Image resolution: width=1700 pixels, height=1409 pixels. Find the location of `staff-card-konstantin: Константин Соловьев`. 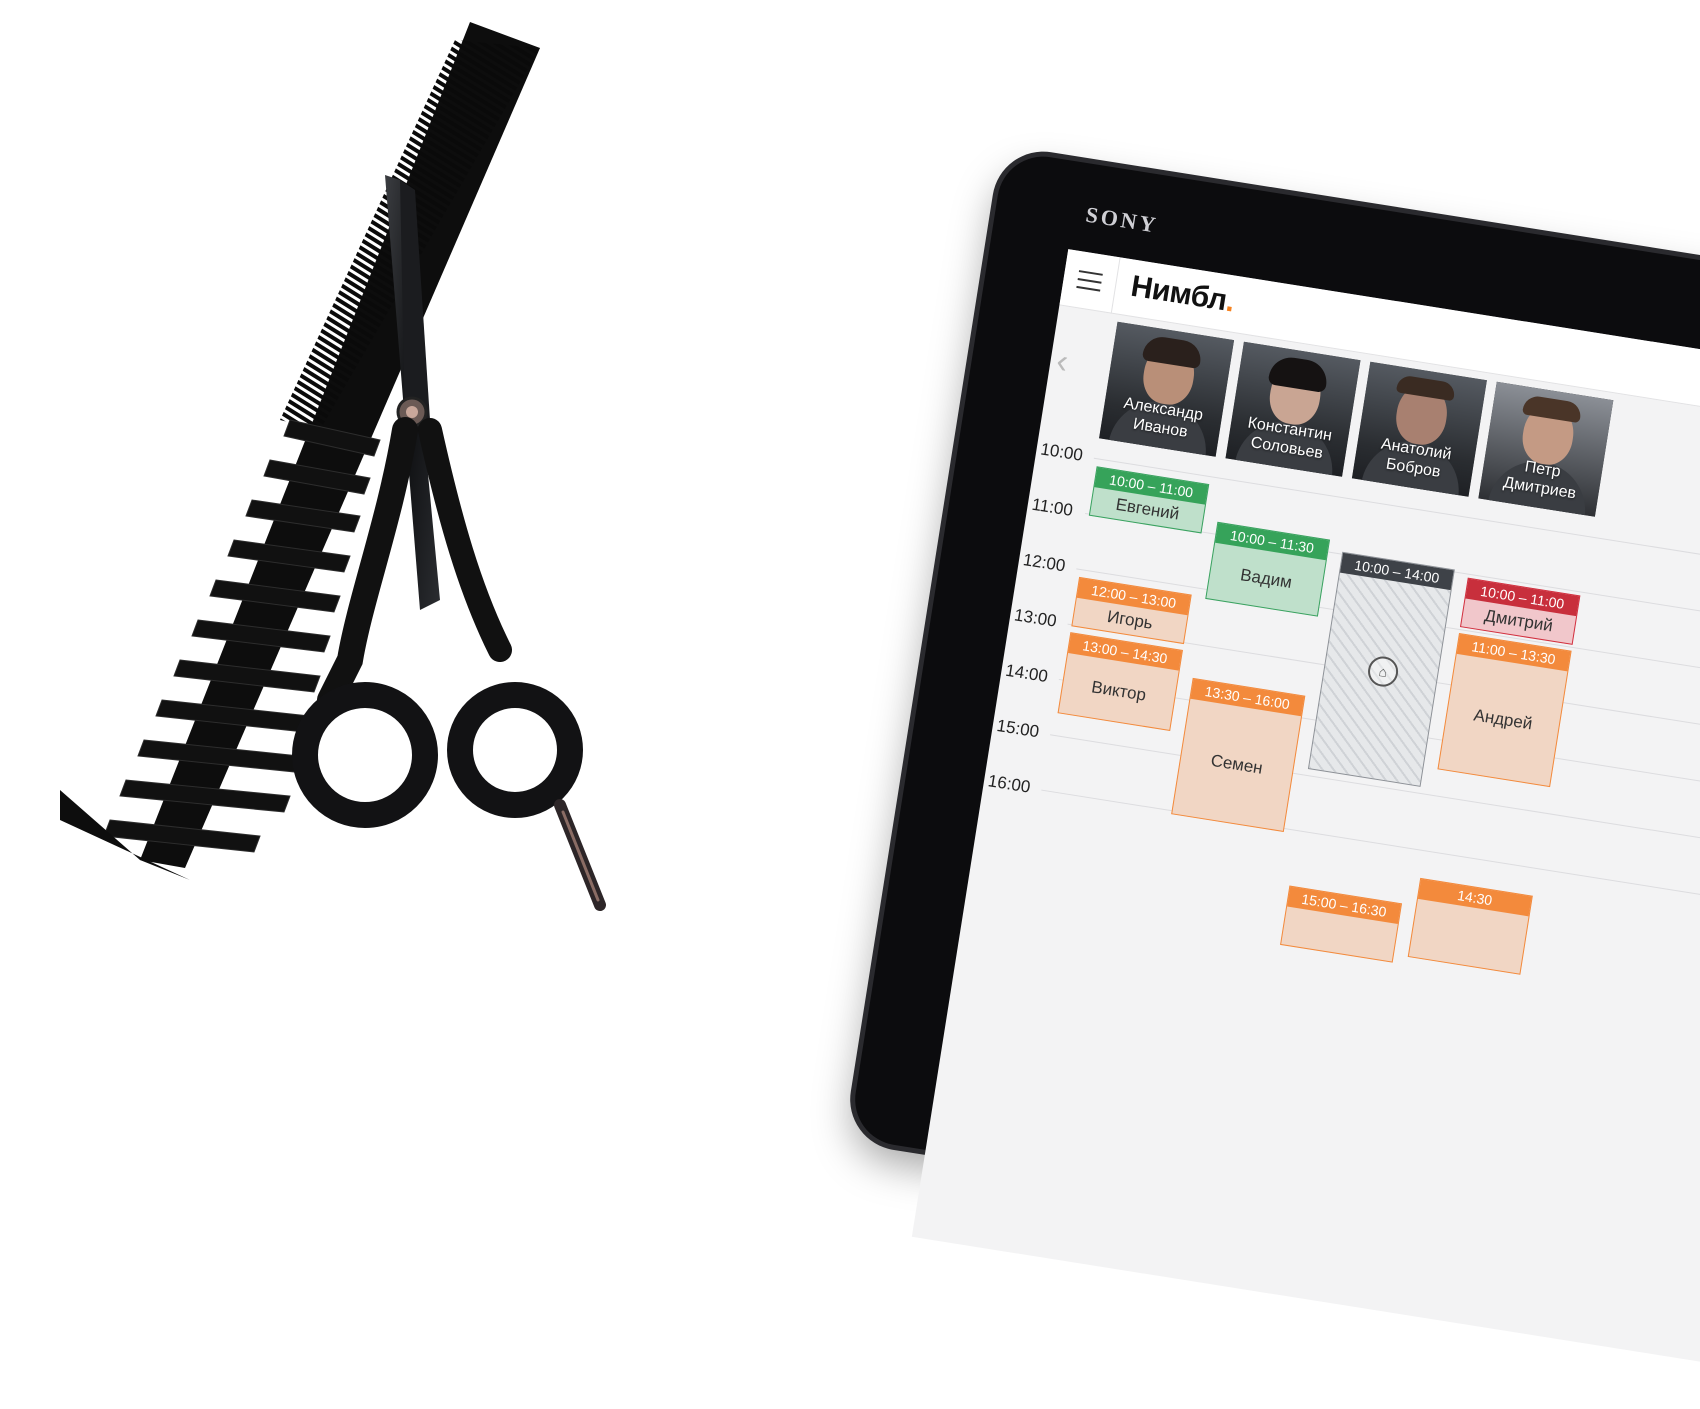

staff-card-konstantin: Константин Соловьев is located at coordinates (1293, 409).